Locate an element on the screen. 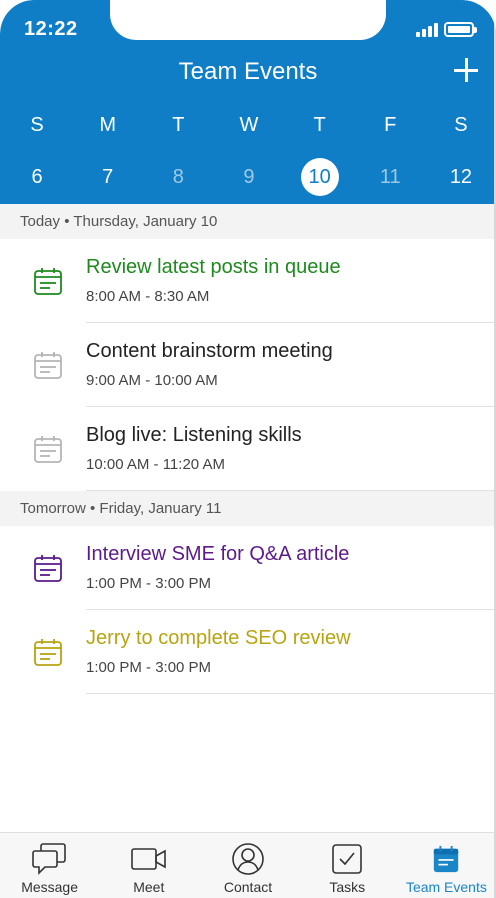 This screenshot has height=898, width=496. event-title: Blog live: Listening skills is located at coordinates (194, 435).